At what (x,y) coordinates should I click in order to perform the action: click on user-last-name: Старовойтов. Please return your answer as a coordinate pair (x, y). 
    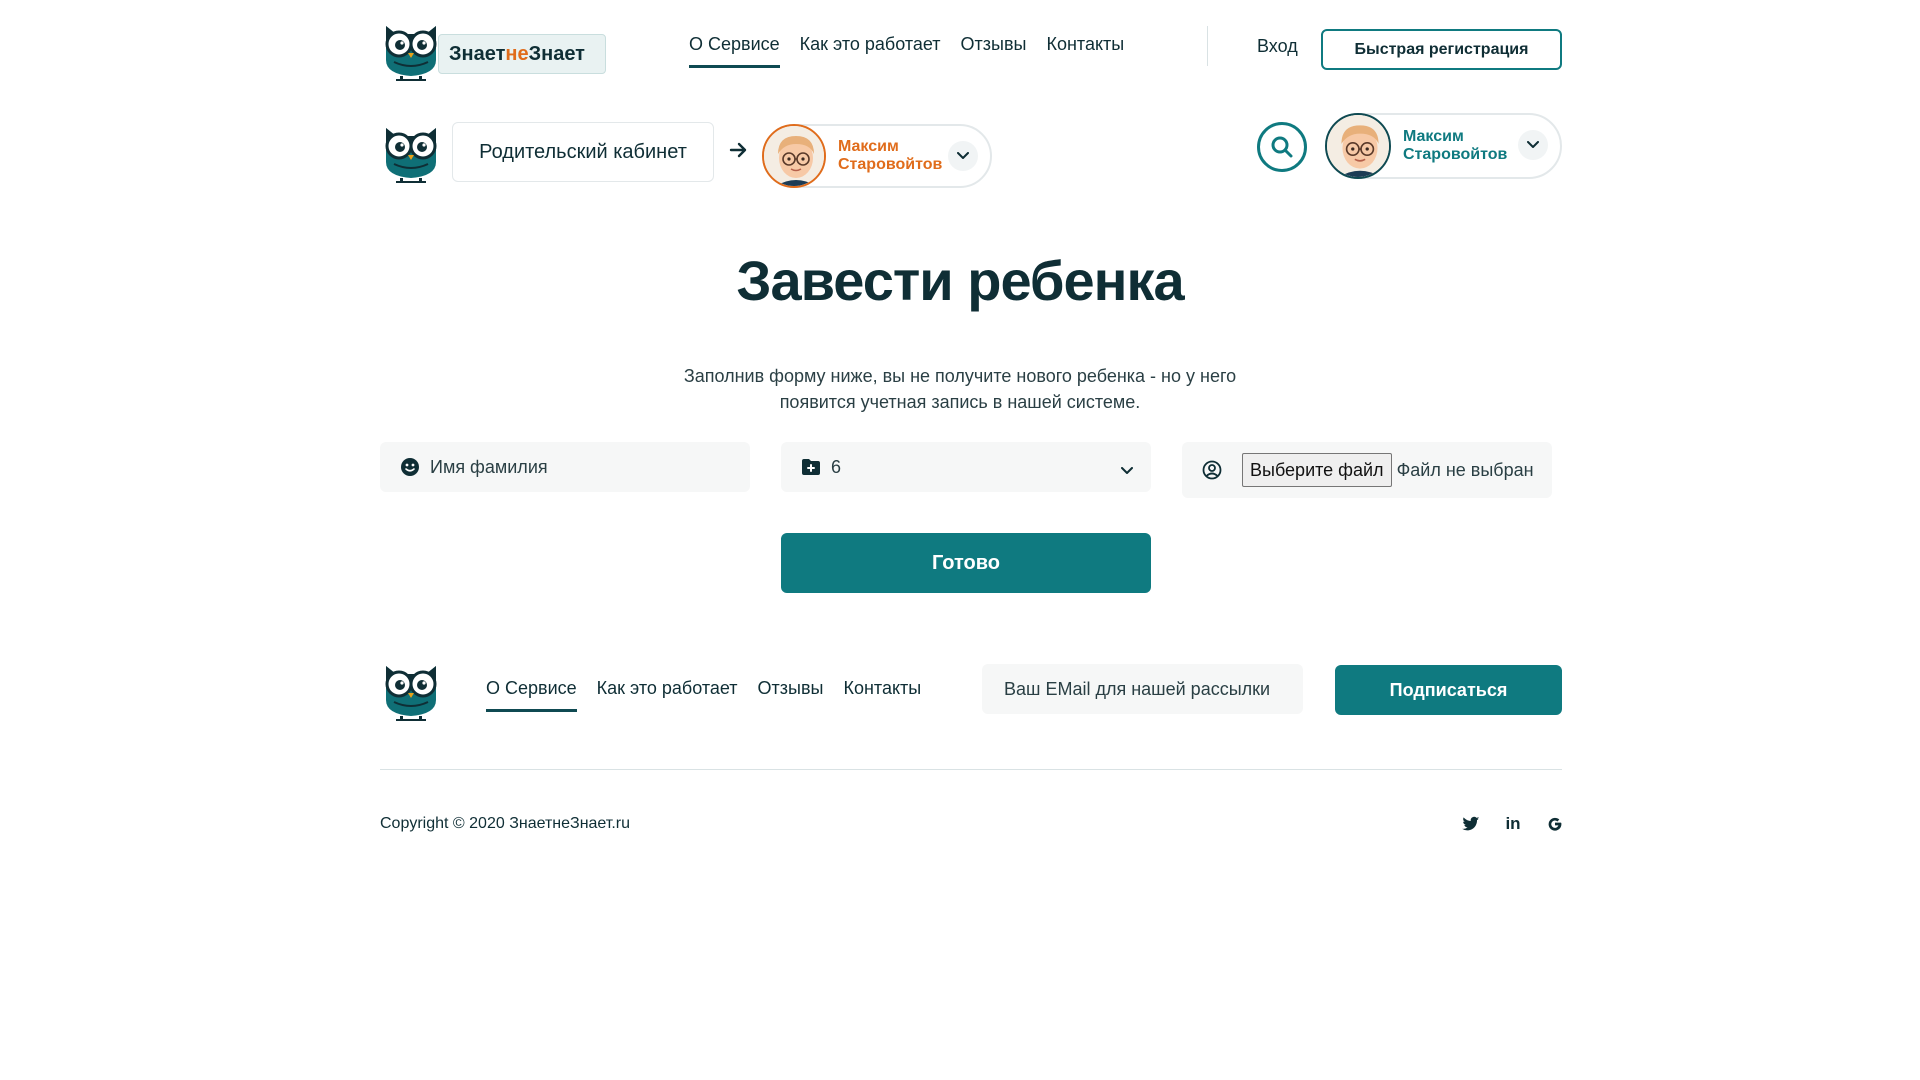
    Looking at the image, I should click on (1455, 154).